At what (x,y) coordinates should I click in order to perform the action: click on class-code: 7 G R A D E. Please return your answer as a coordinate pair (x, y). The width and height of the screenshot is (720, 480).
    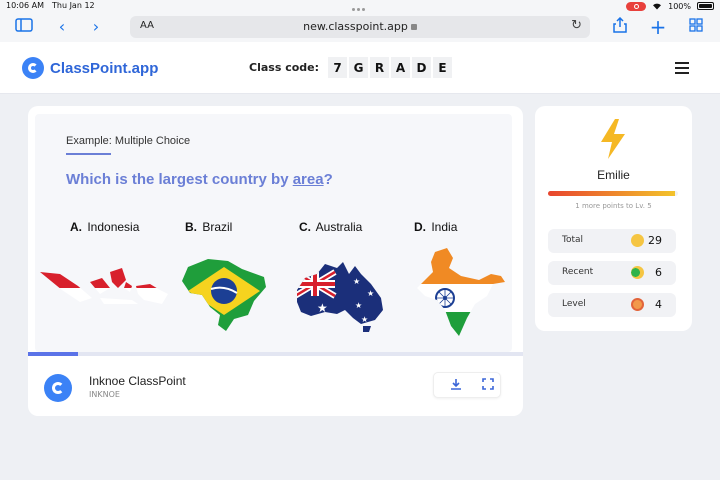
    Looking at the image, I should click on (390, 67).